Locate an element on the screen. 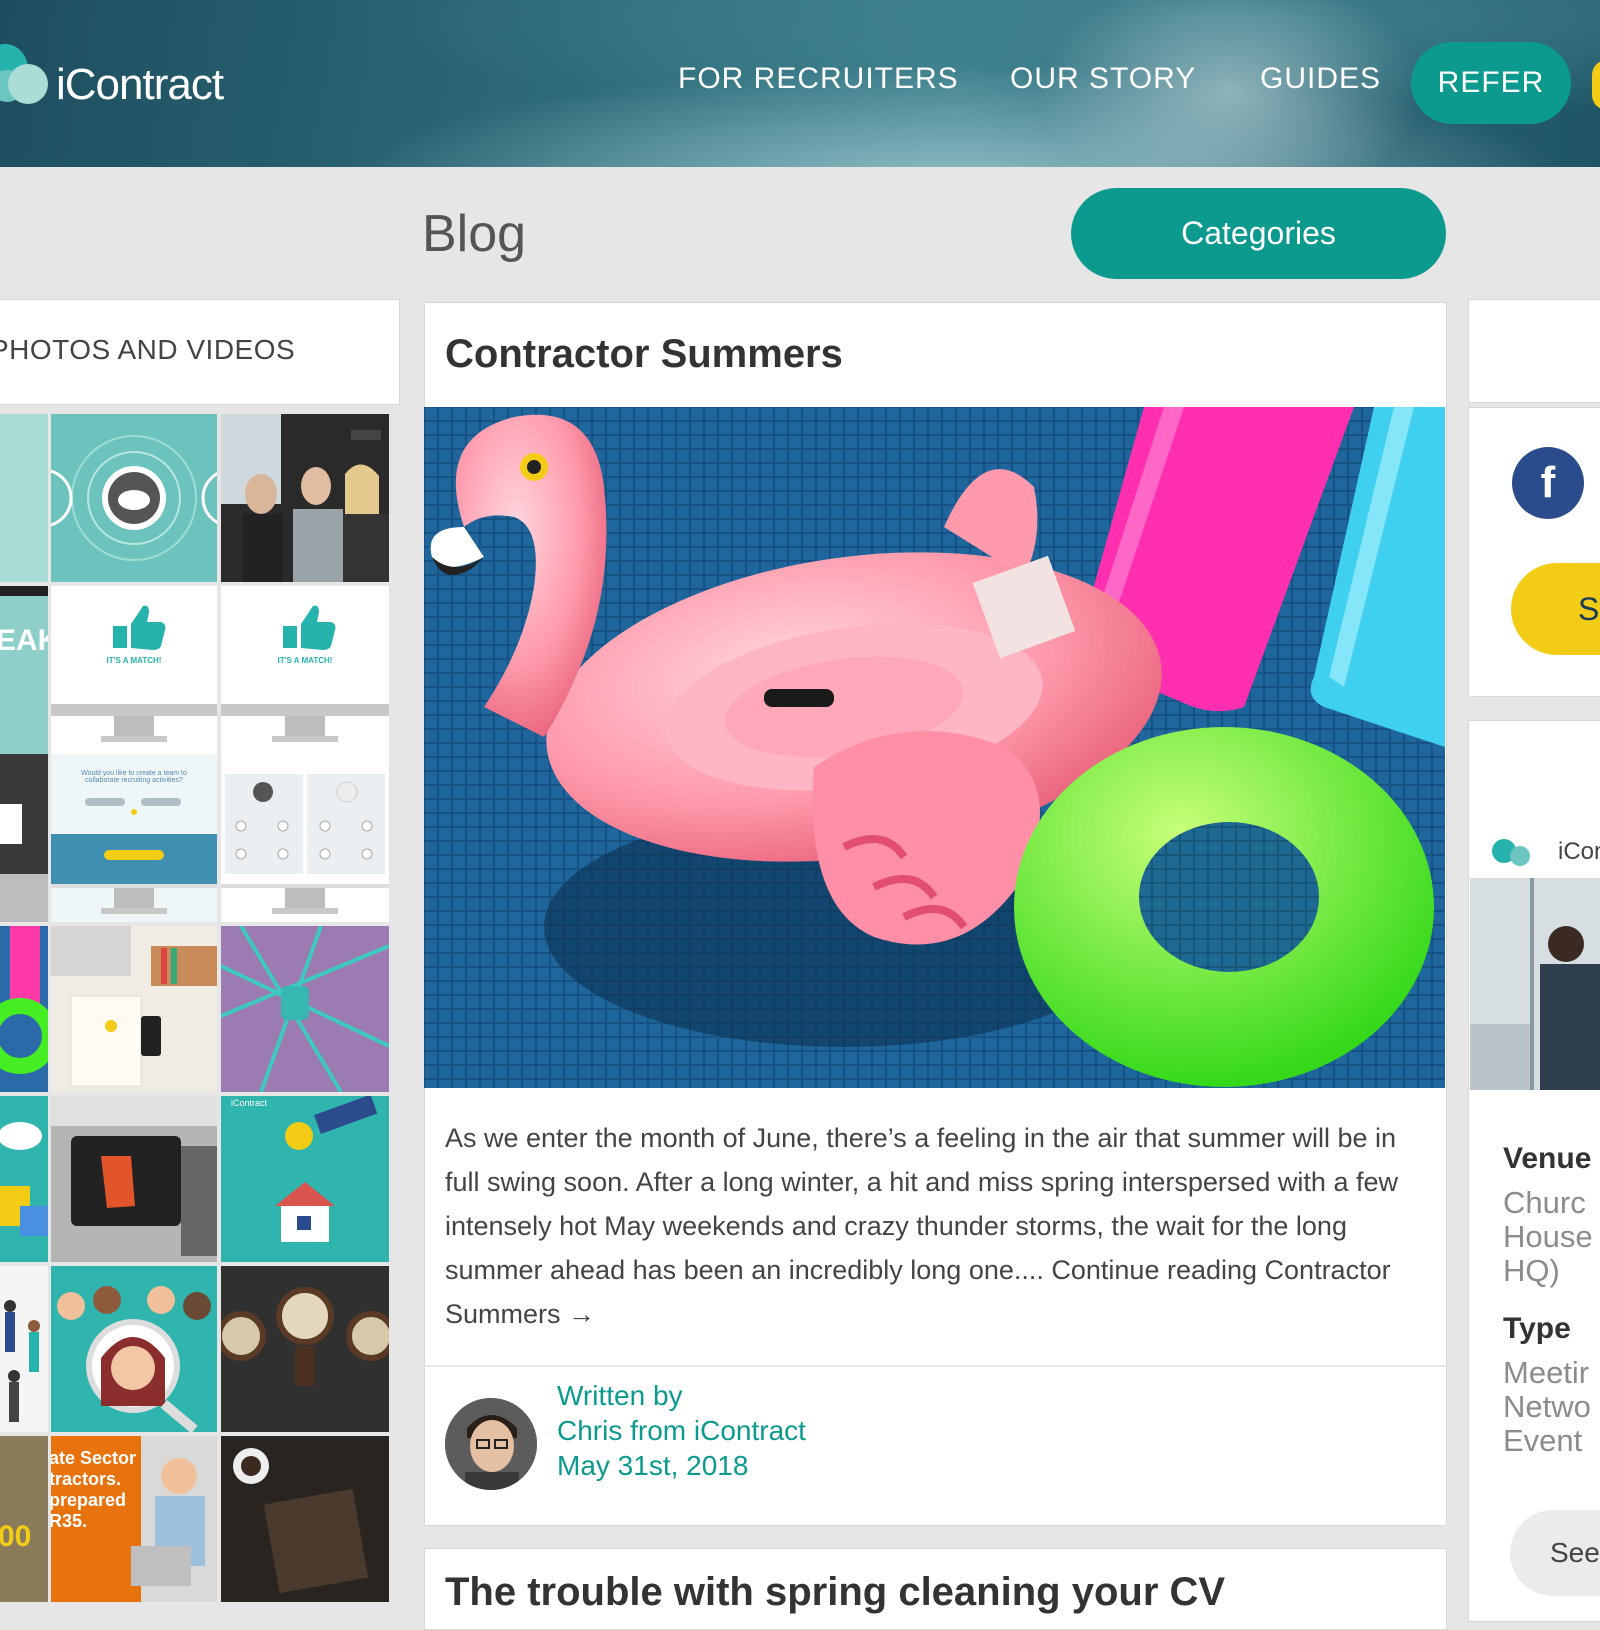 Image resolution: width=1600 pixels, height=1630 pixels. next-post-title: The trouble with spring cleaning your CV is located at coordinates (835, 1592).